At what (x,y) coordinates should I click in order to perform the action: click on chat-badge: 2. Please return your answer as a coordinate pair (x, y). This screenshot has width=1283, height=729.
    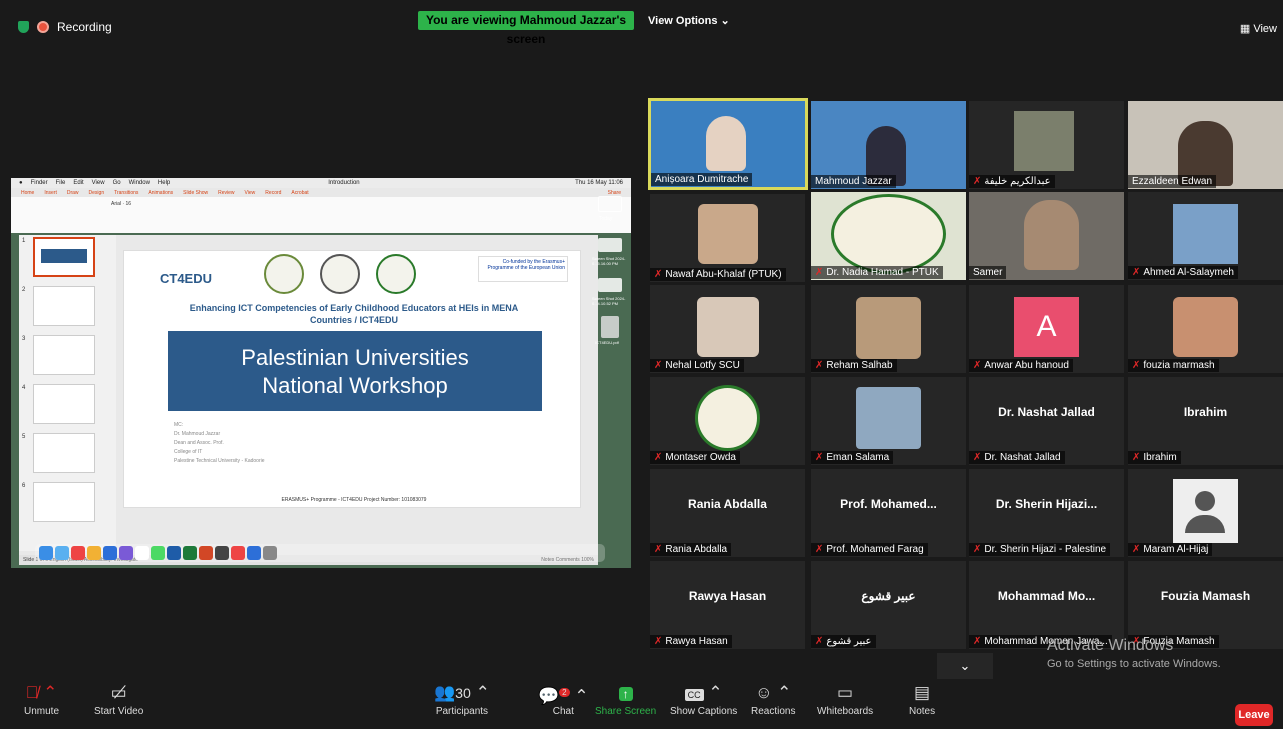
    Looking at the image, I should click on (564, 692).